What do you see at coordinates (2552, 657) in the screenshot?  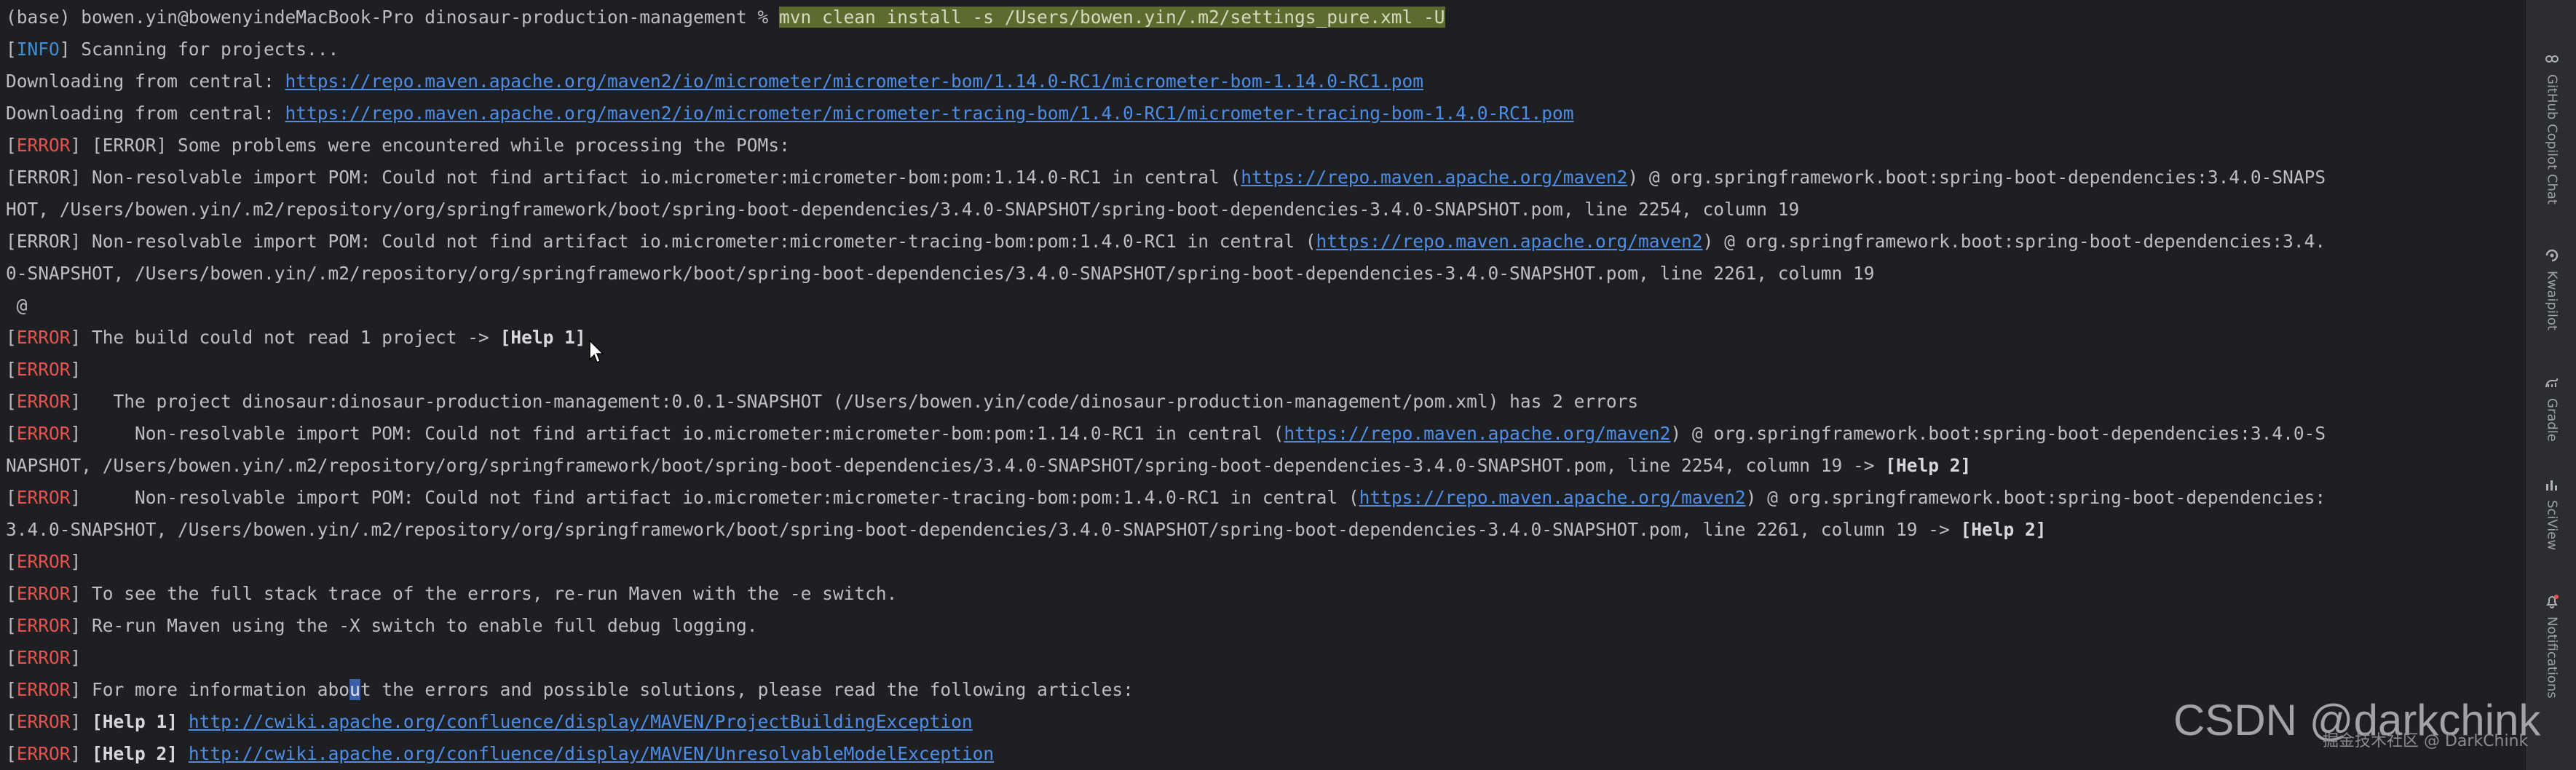 I see `tool-label: Notifications` at bounding box center [2552, 657].